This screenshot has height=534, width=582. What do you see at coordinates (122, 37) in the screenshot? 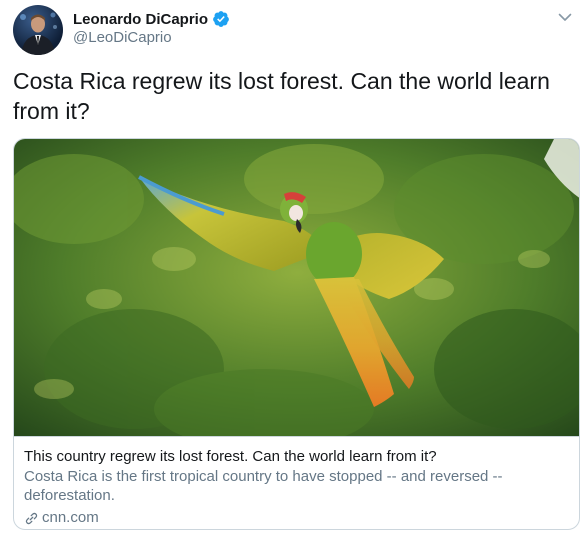
I see `author-handle: @LeoDiCaprio` at bounding box center [122, 37].